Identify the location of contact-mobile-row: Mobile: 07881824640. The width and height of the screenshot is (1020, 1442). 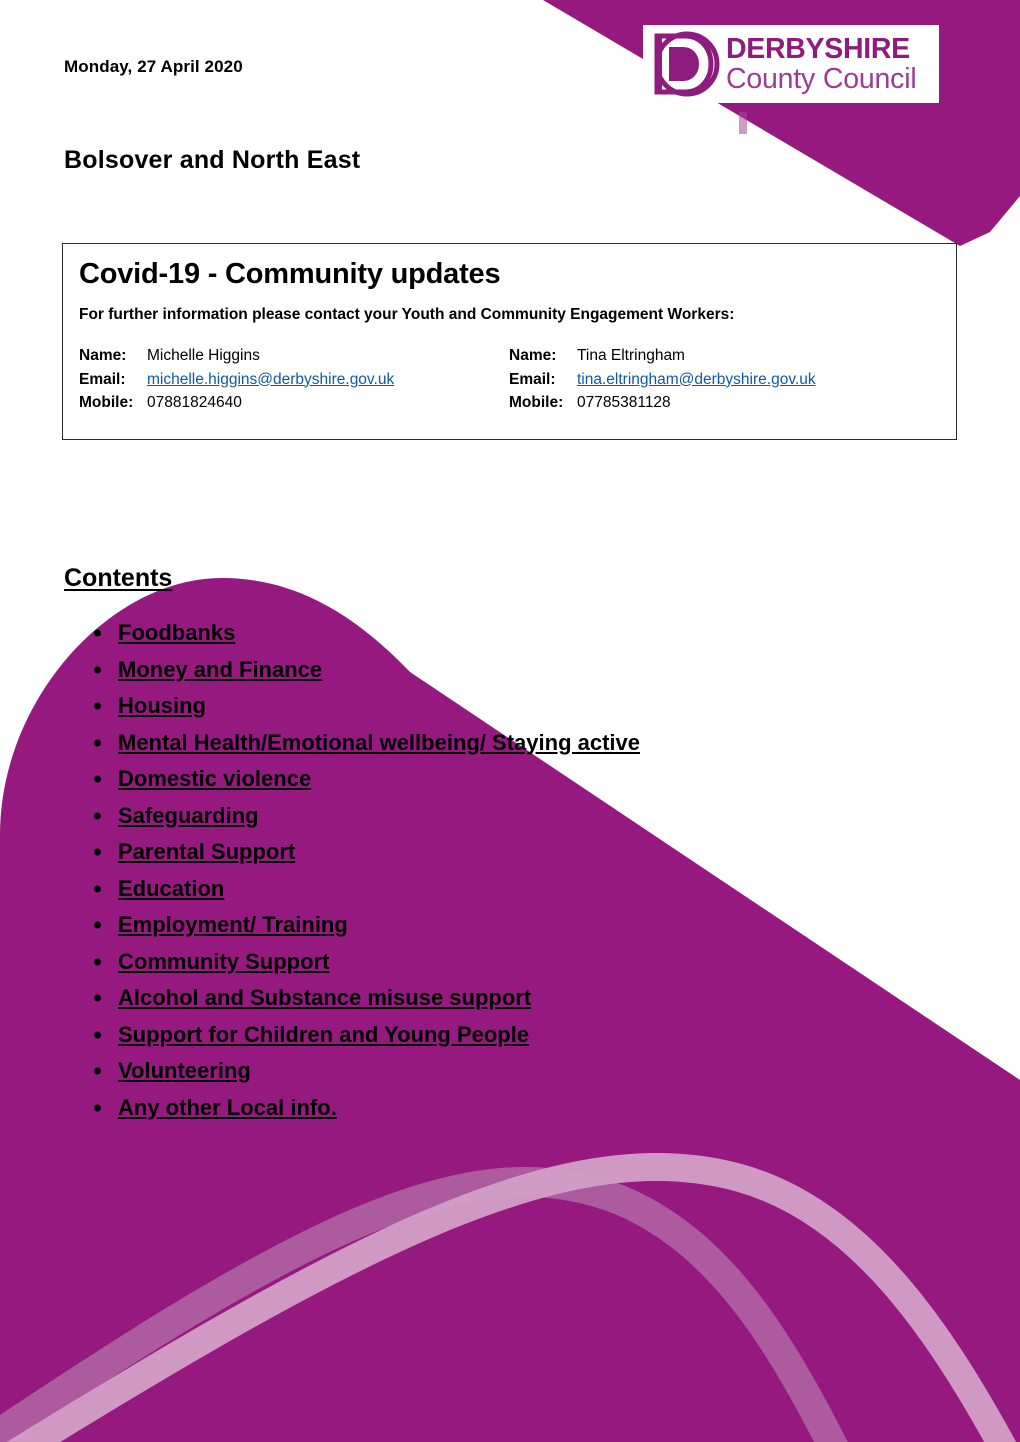
(294, 403).